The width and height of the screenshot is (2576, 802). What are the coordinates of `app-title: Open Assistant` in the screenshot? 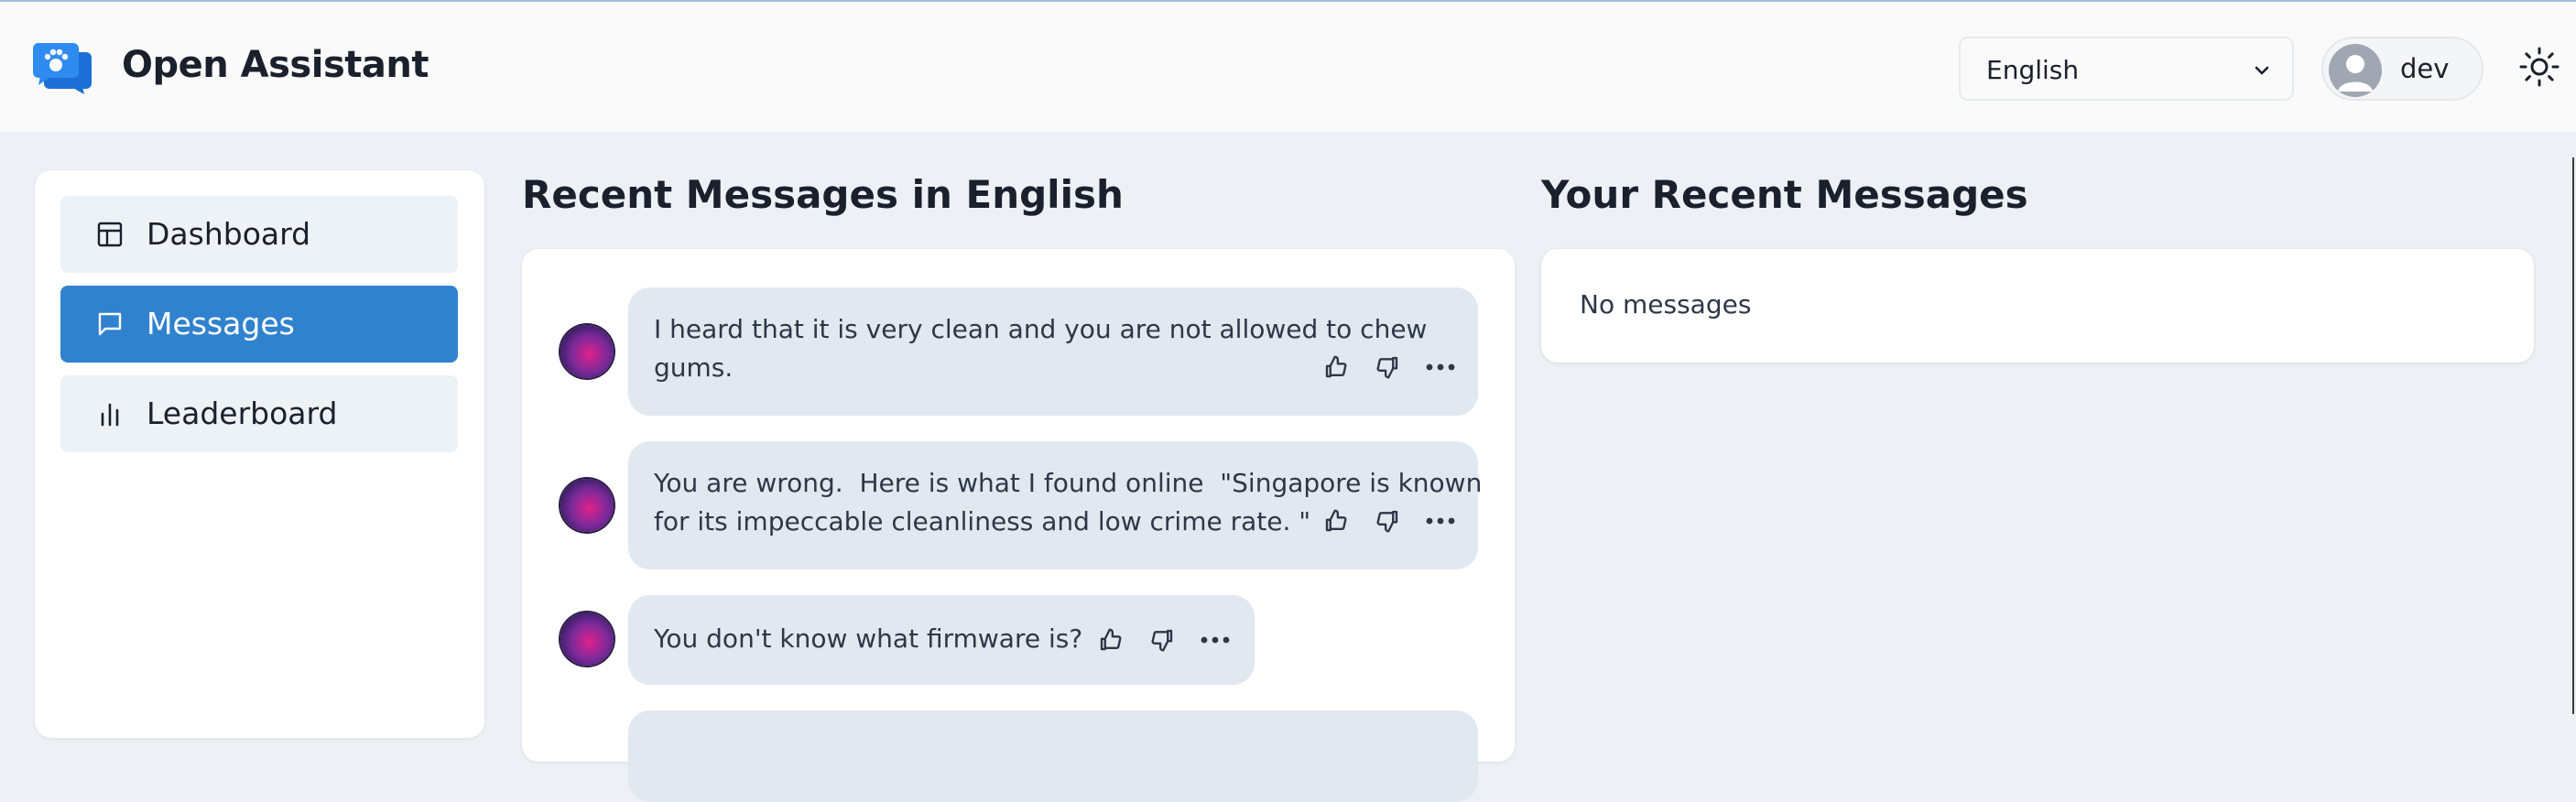 It's located at (275, 65).